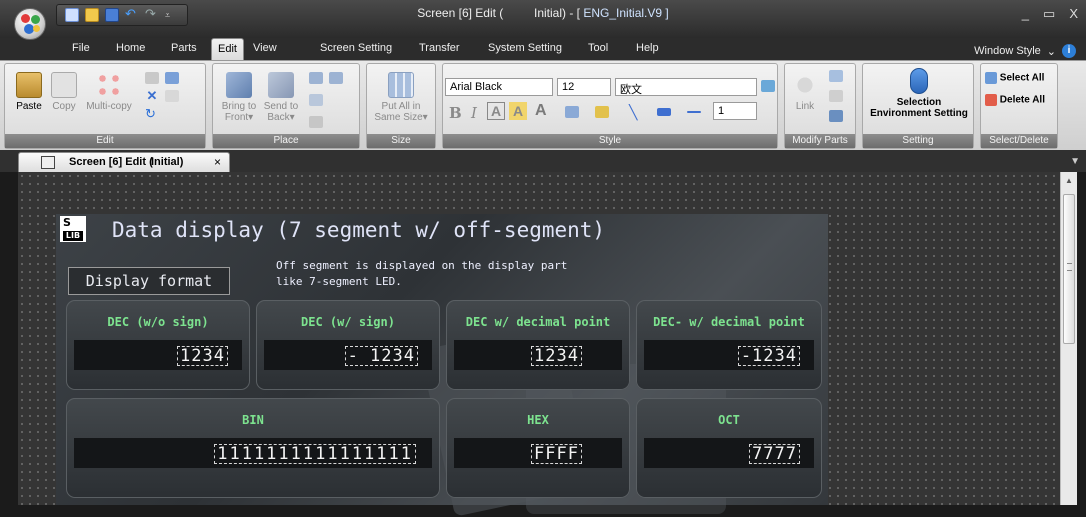  I want to click on title-file: ENG_Initial.V9, so click(623, 13).